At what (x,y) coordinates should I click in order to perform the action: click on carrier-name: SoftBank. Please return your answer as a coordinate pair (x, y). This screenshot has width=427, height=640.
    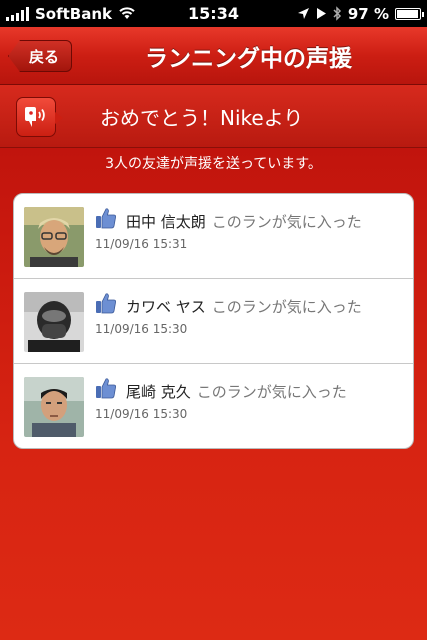
    Looking at the image, I should click on (74, 13).